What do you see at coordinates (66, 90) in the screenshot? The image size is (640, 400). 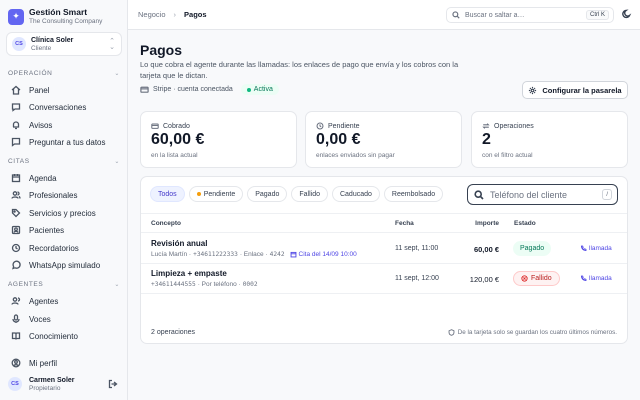 I see `sidebar-item-panel: Panel` at bounding box center [66, 90].